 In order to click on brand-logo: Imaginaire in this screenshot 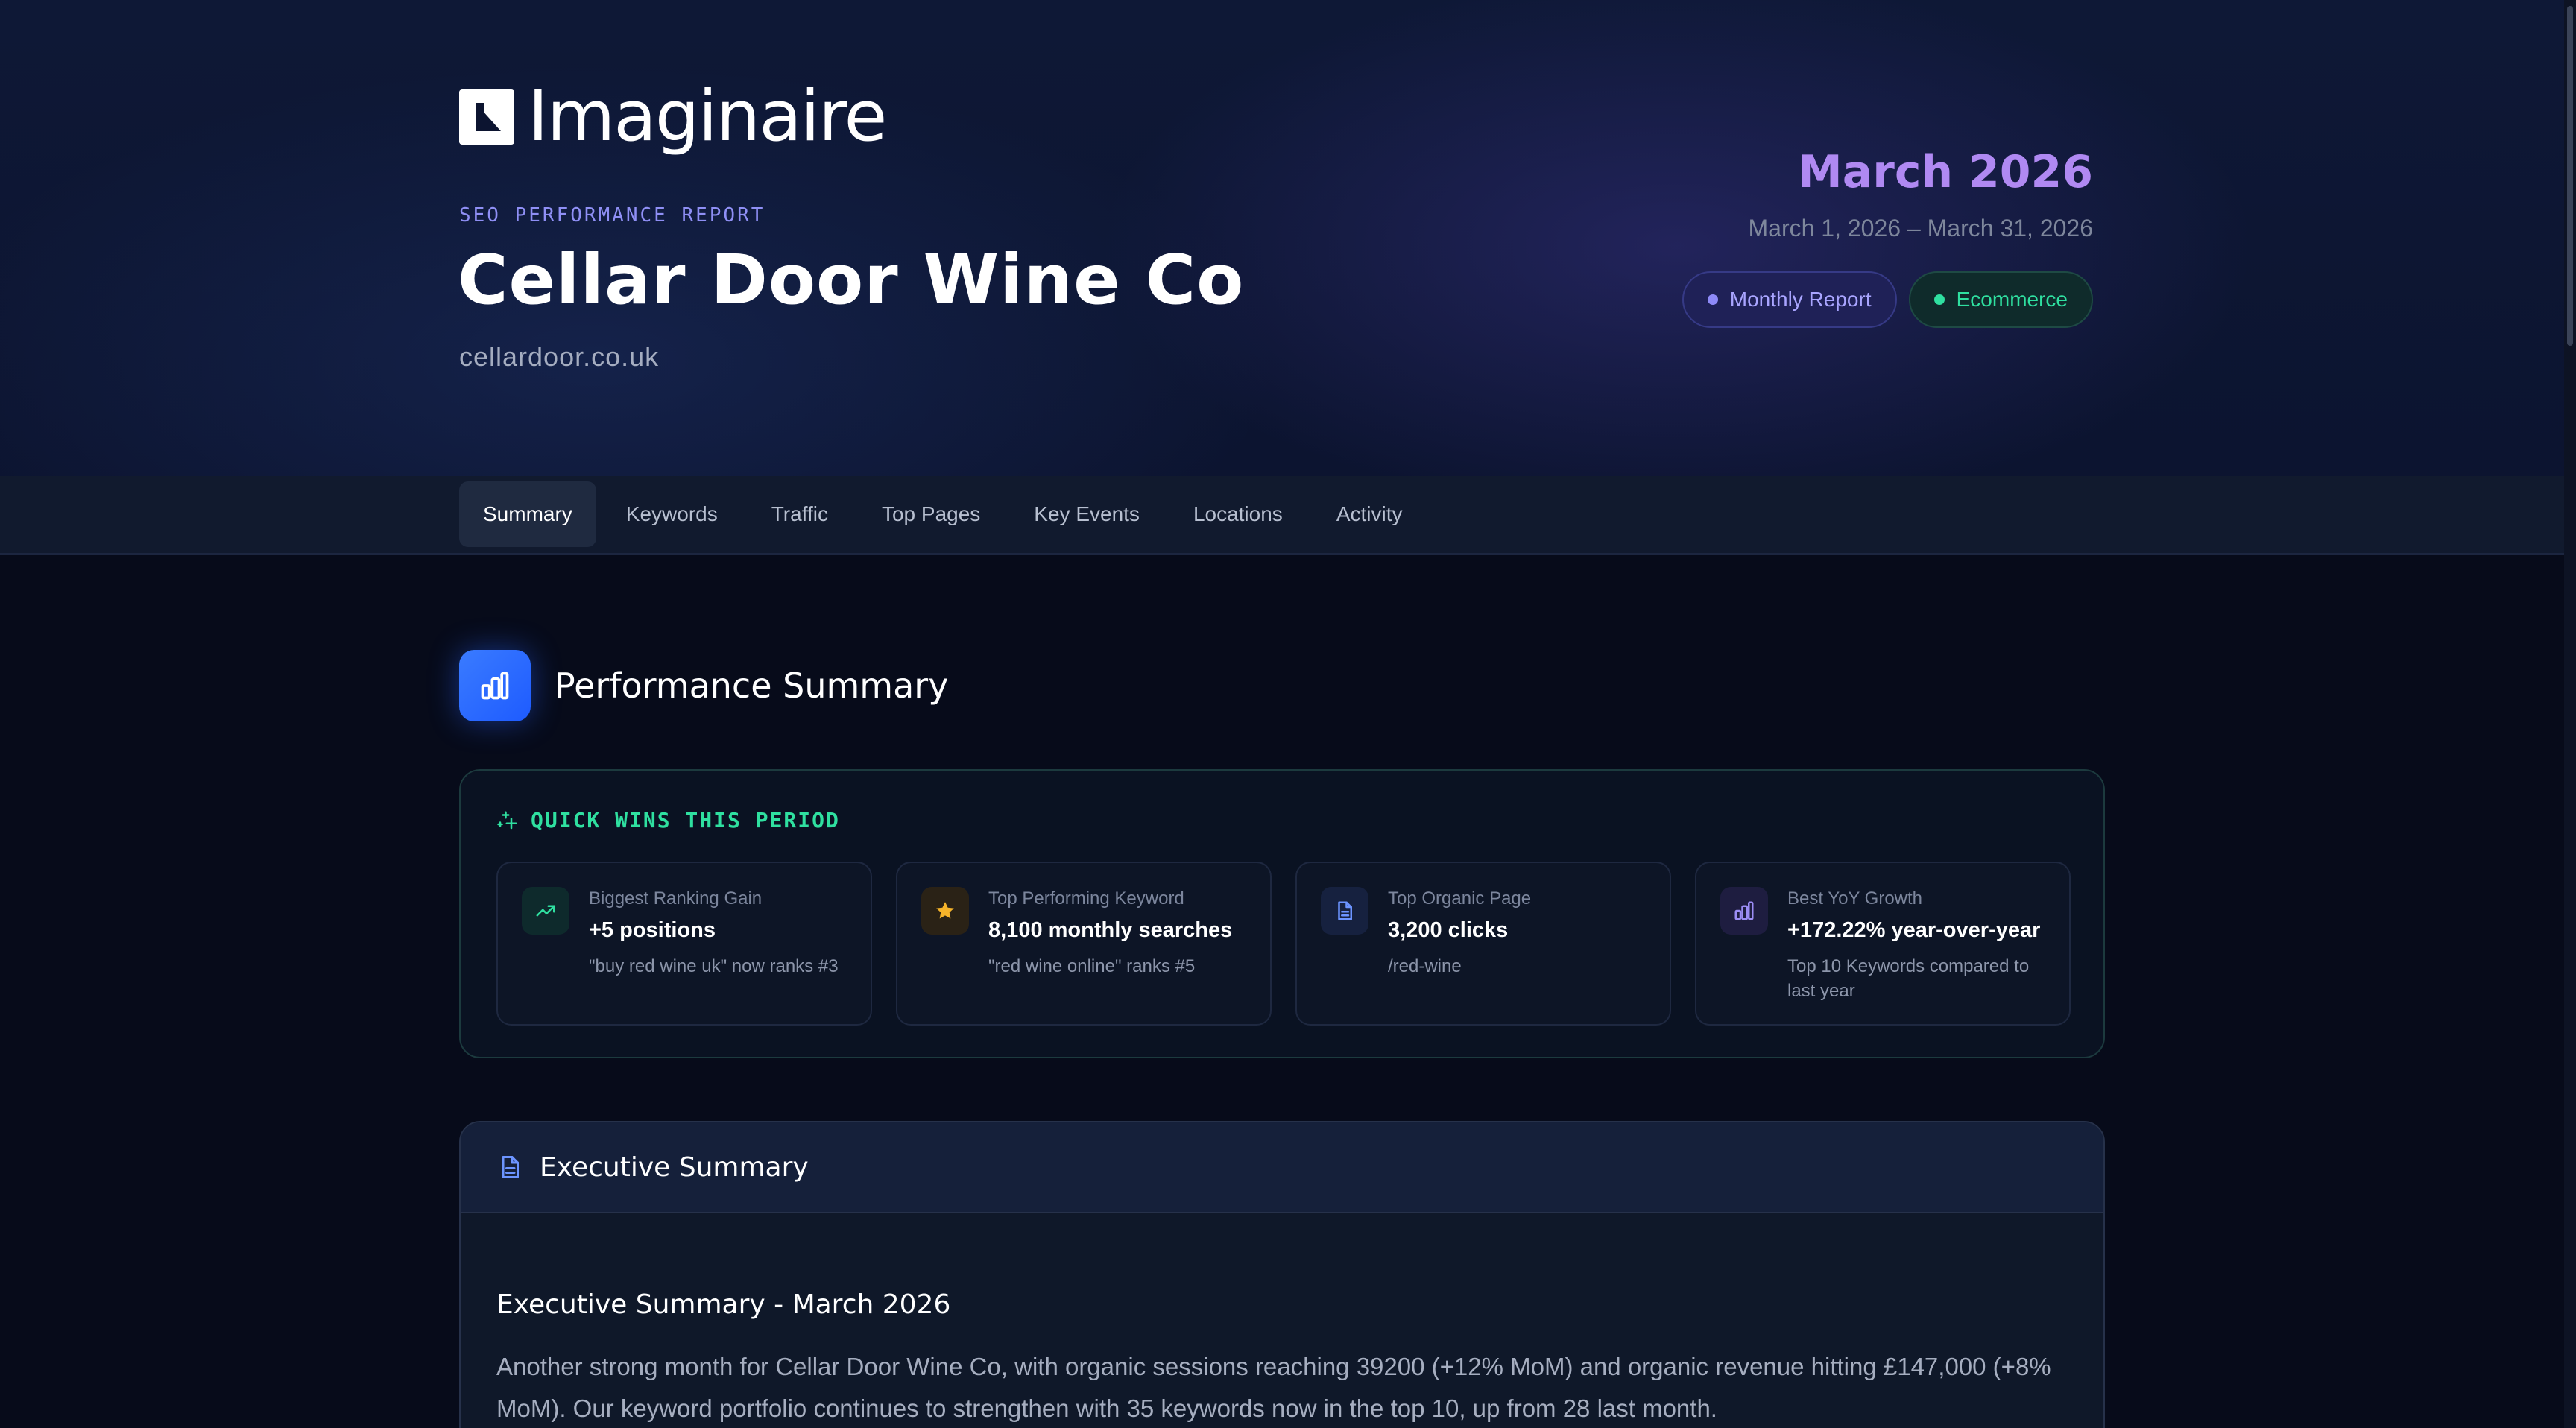, I will do `click(673, 116)`.